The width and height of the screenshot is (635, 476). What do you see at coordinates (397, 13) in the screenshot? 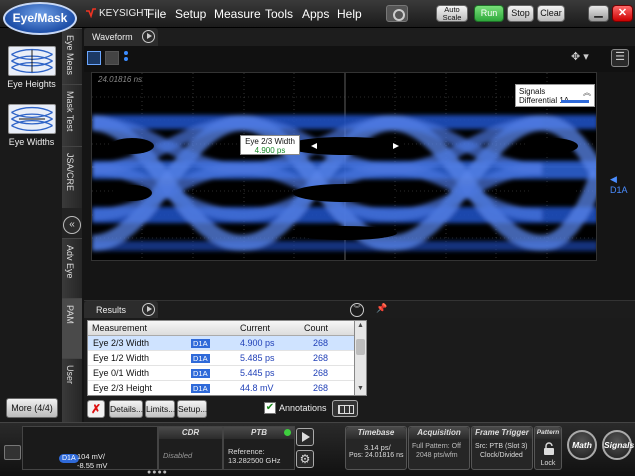
I see `screenshot-camera-icon` at bounding box center [397, 13].